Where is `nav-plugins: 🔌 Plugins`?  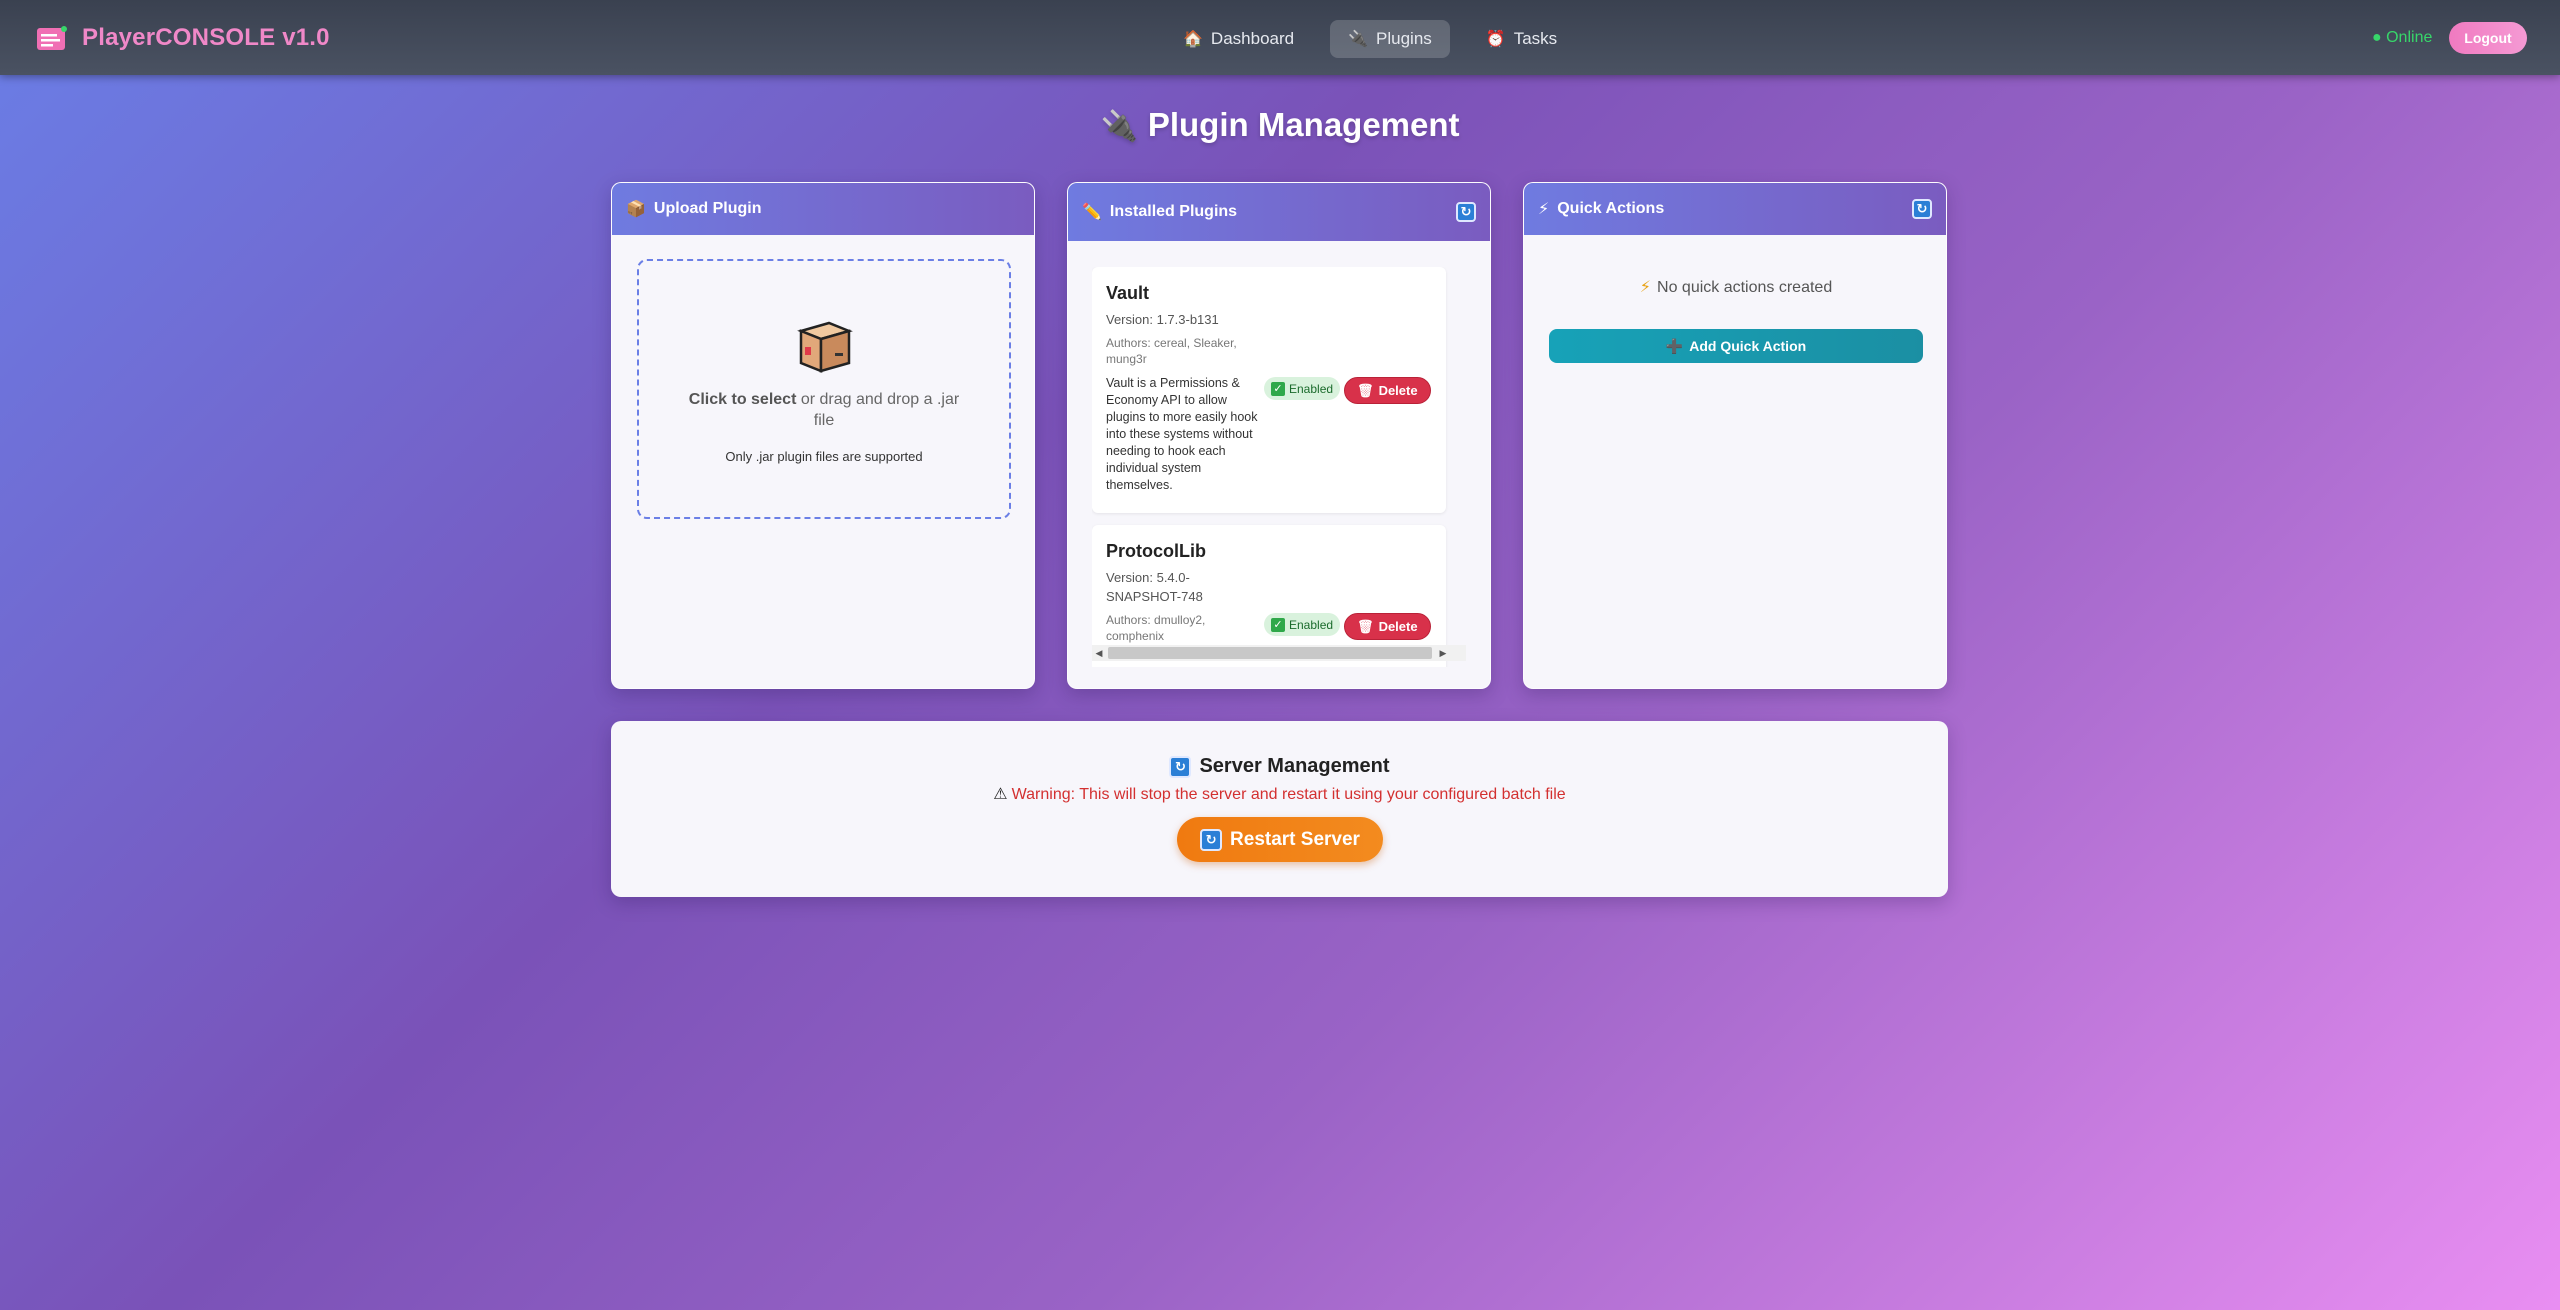 nav-plugins: 🔌 Plugins is located at coordinates (1390, 39).